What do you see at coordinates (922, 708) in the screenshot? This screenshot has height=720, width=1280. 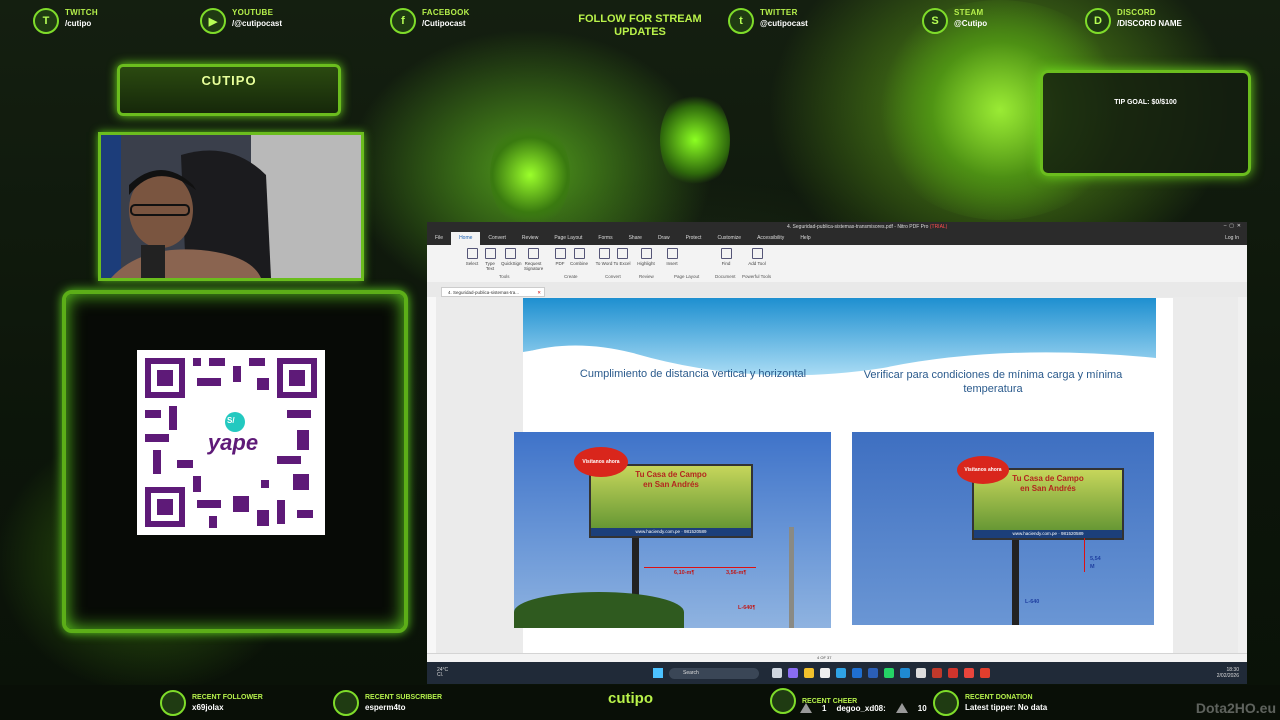 I see `cheer-amount-2: 10` at bounding box center [922, 708].